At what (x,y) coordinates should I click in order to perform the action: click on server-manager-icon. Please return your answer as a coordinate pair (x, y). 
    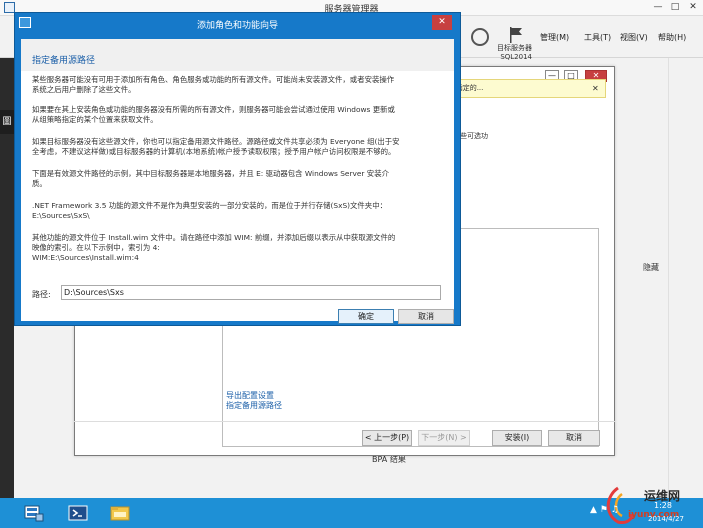
    Looking at the image, I should click on (34, 513).